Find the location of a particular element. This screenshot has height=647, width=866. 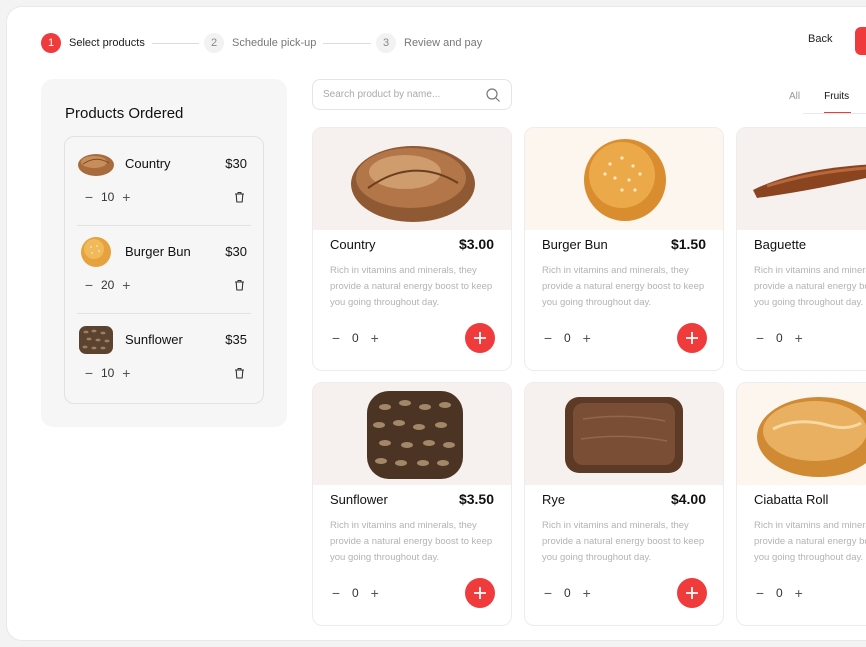

item-name: Burger Bun is located at coordinates (158, 251).